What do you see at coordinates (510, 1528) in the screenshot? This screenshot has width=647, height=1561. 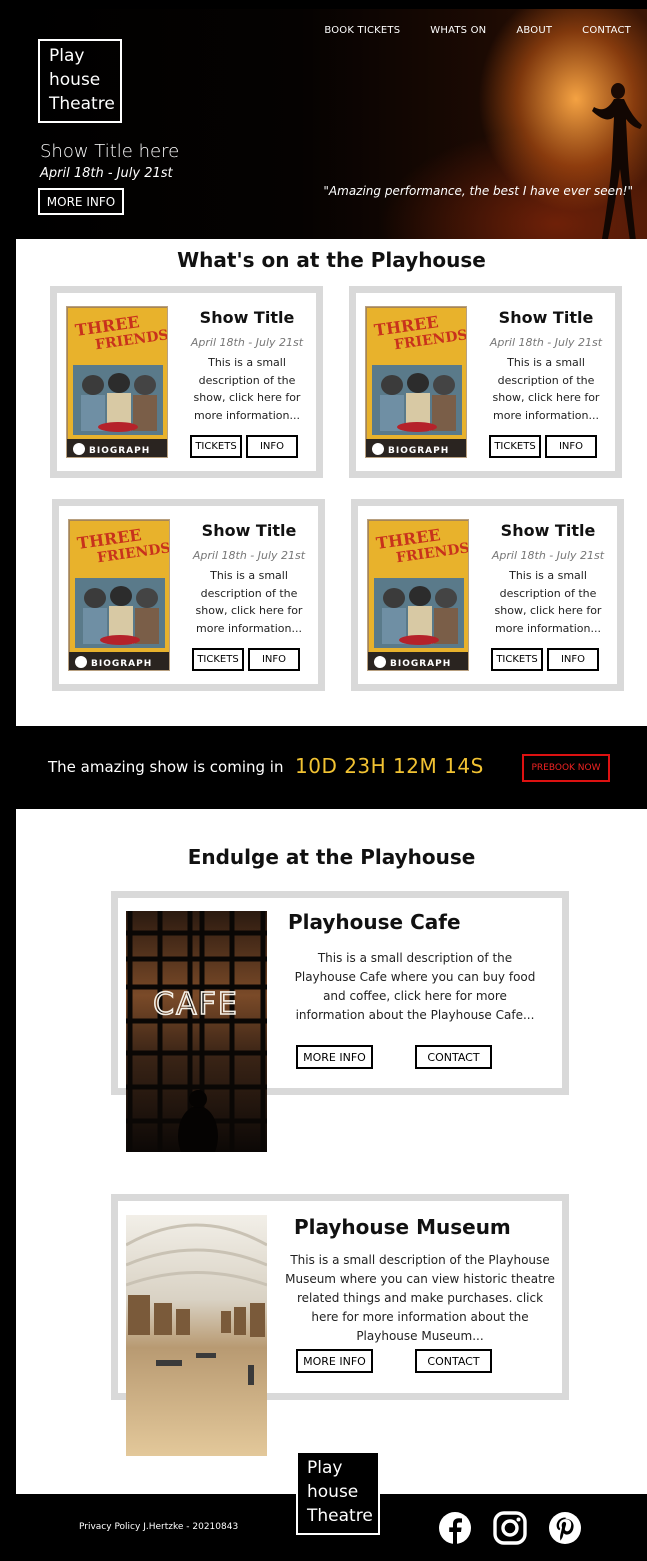 I see `instagram-icon` at bounding box center [510, 1528].